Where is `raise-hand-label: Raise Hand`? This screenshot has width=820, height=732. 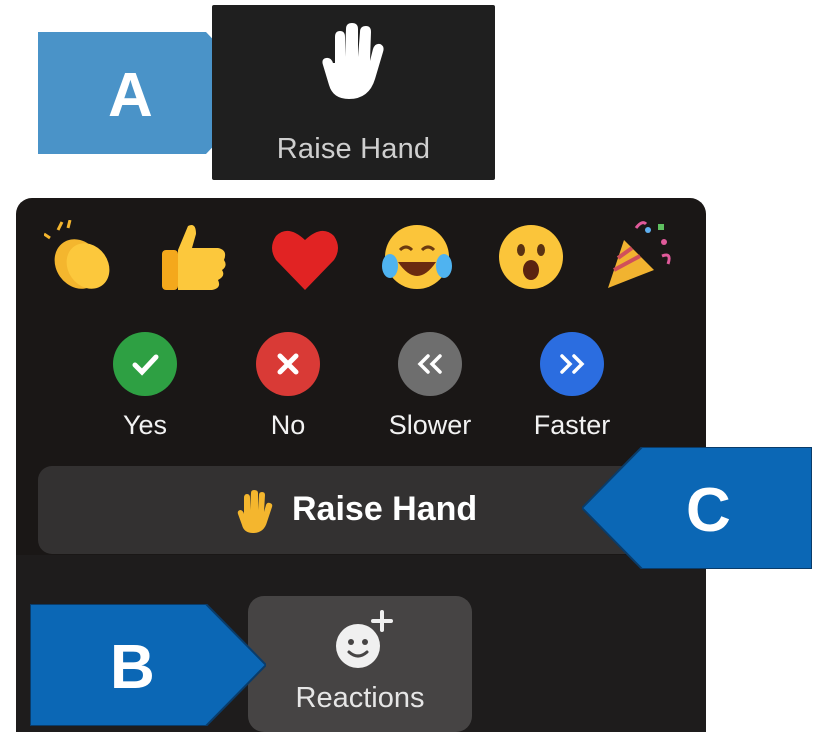
raise-hand-label: Raise Hand is located at coordinates (385, 509).